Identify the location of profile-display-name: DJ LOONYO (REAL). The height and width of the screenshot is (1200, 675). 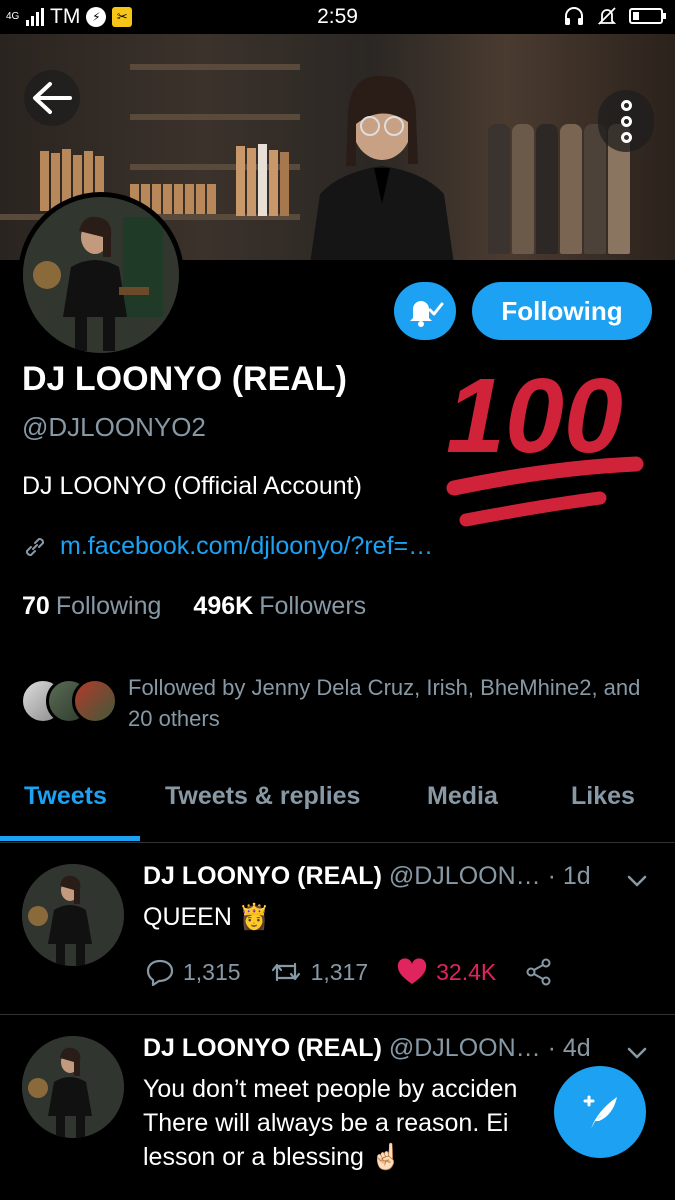
(184, 379).